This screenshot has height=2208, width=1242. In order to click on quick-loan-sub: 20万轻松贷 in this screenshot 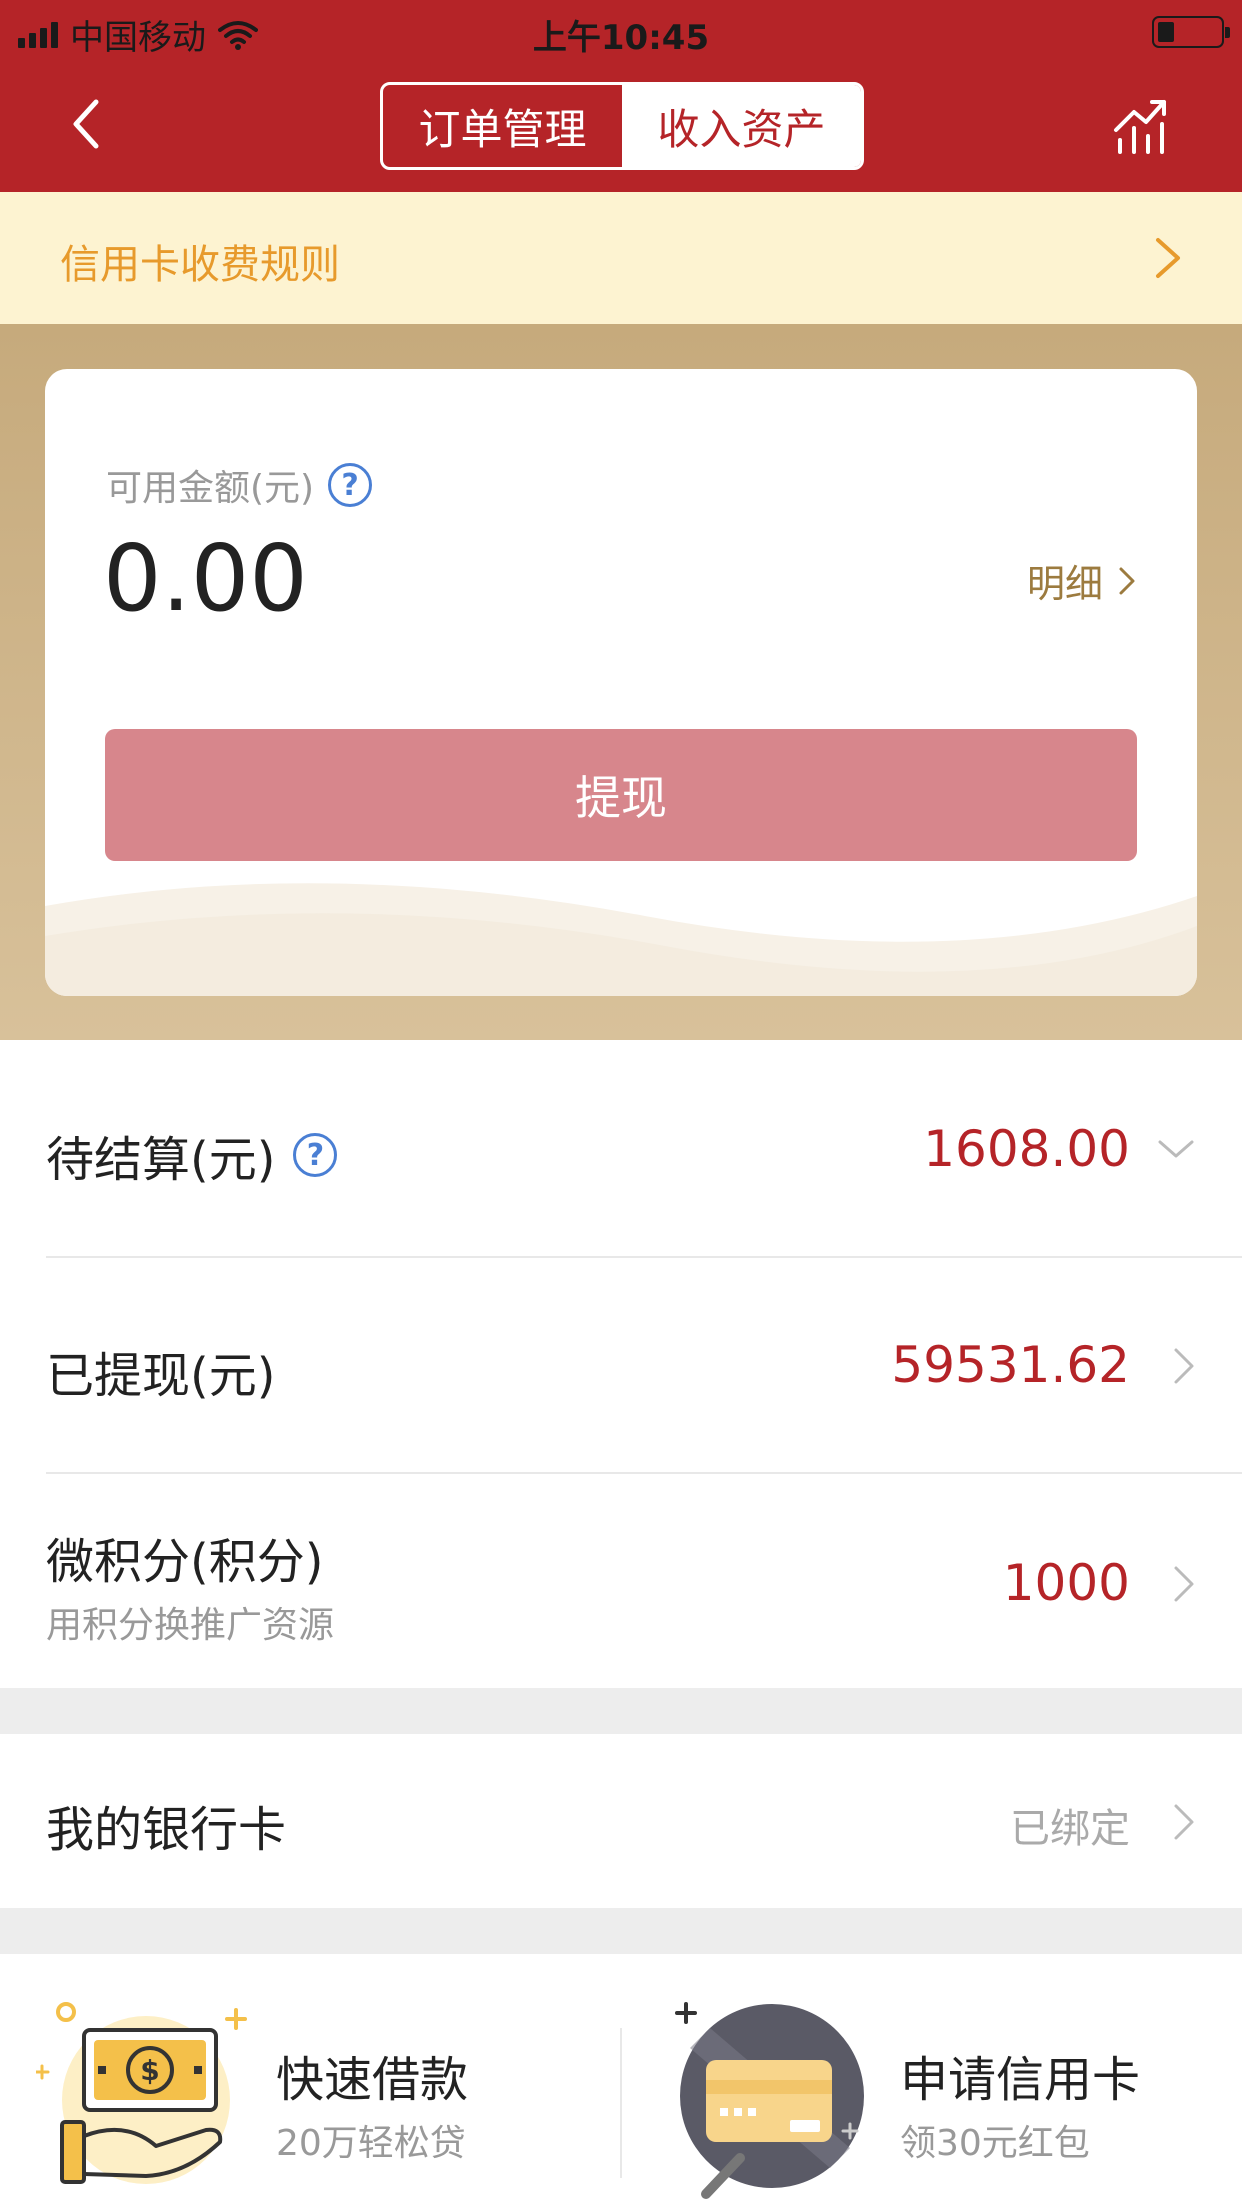, I will do `click(371, 2143)`.